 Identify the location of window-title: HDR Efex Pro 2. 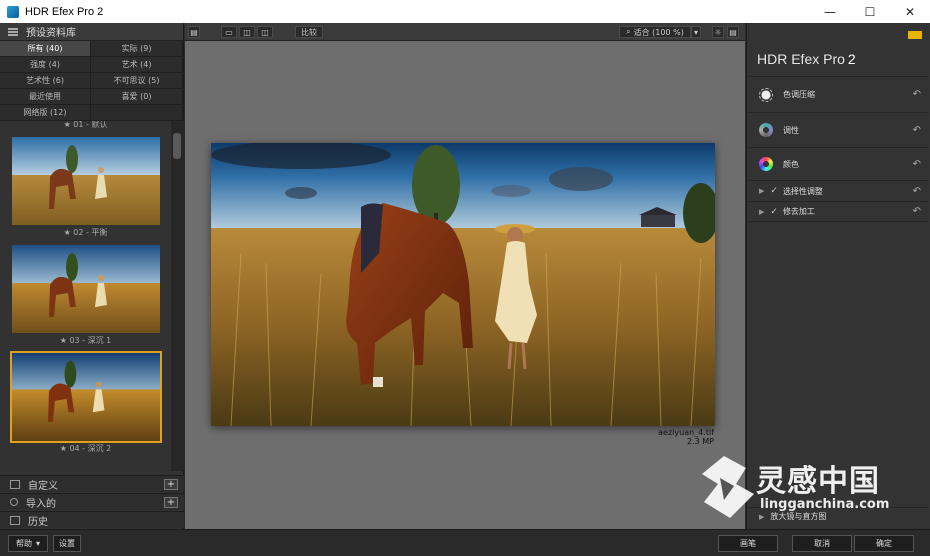
(64, 11).